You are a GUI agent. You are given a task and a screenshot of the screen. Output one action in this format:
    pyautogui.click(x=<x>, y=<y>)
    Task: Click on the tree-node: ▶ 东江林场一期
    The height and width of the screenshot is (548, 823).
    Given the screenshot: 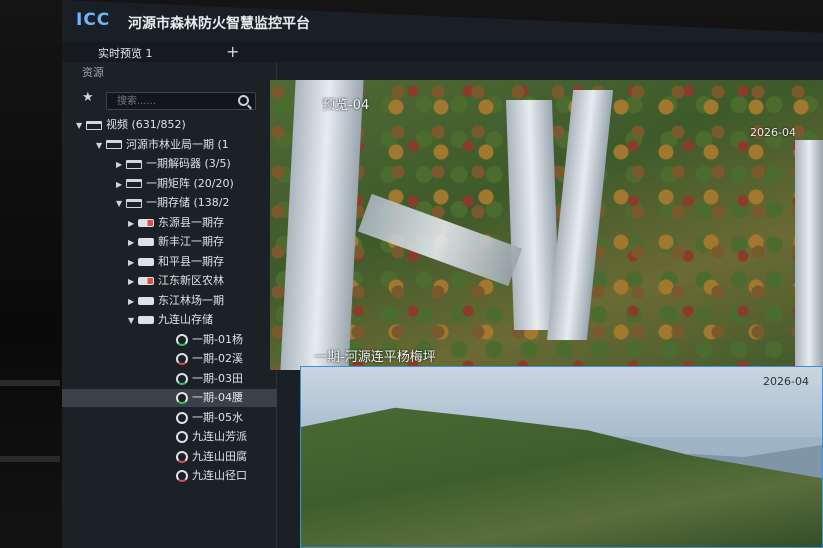 What is the action you would take?
    pyautogui.click(x=176, y=301)
    